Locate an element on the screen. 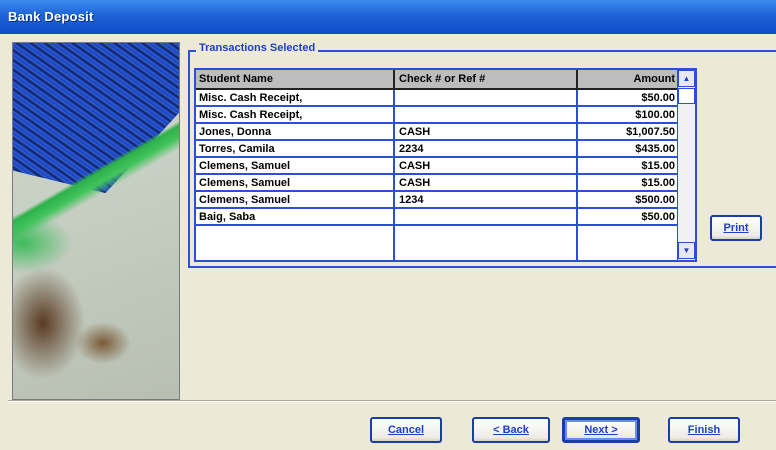 This screenshot has height=450, width=776. table-row: Baig, Saba $50.00 is located at coordinates (437, 217).